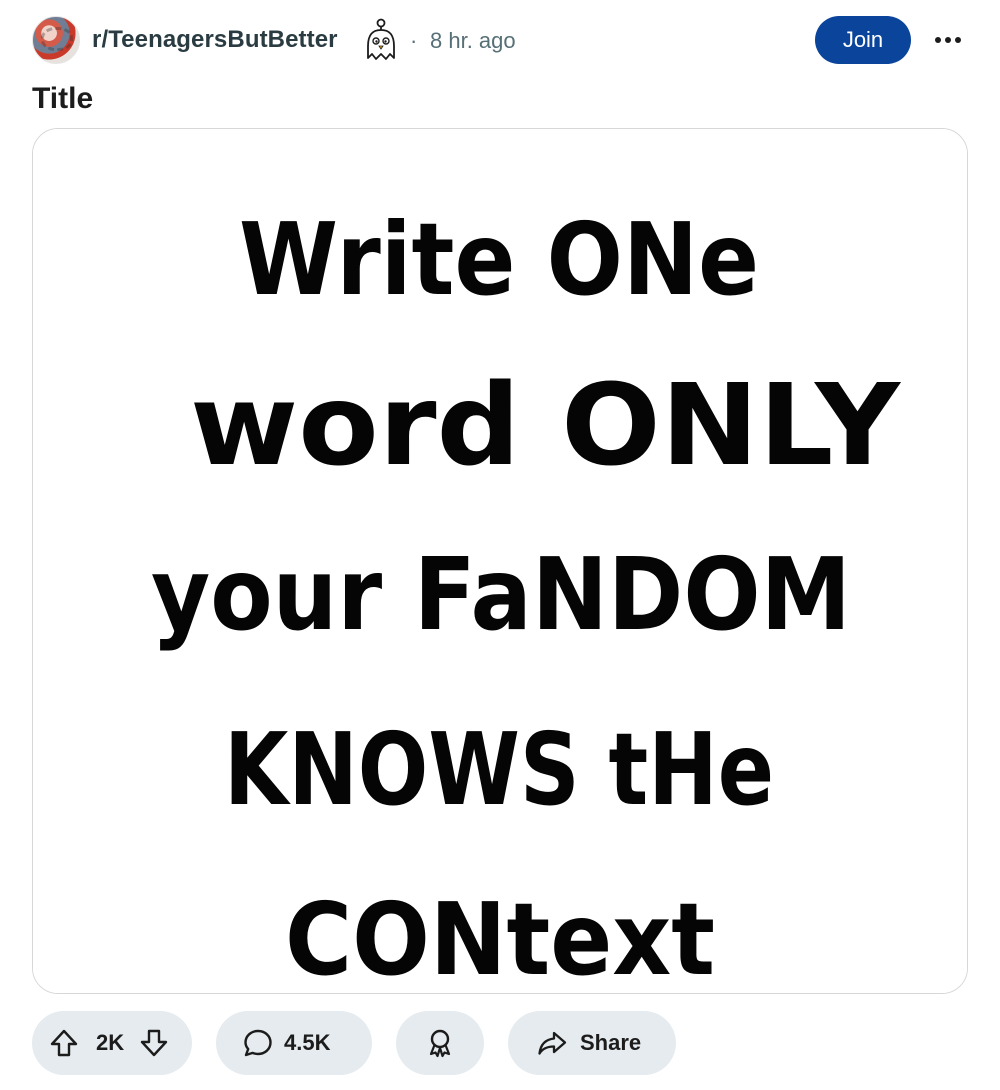  I want to click on vote-control: 2K, so click(112, 1043).